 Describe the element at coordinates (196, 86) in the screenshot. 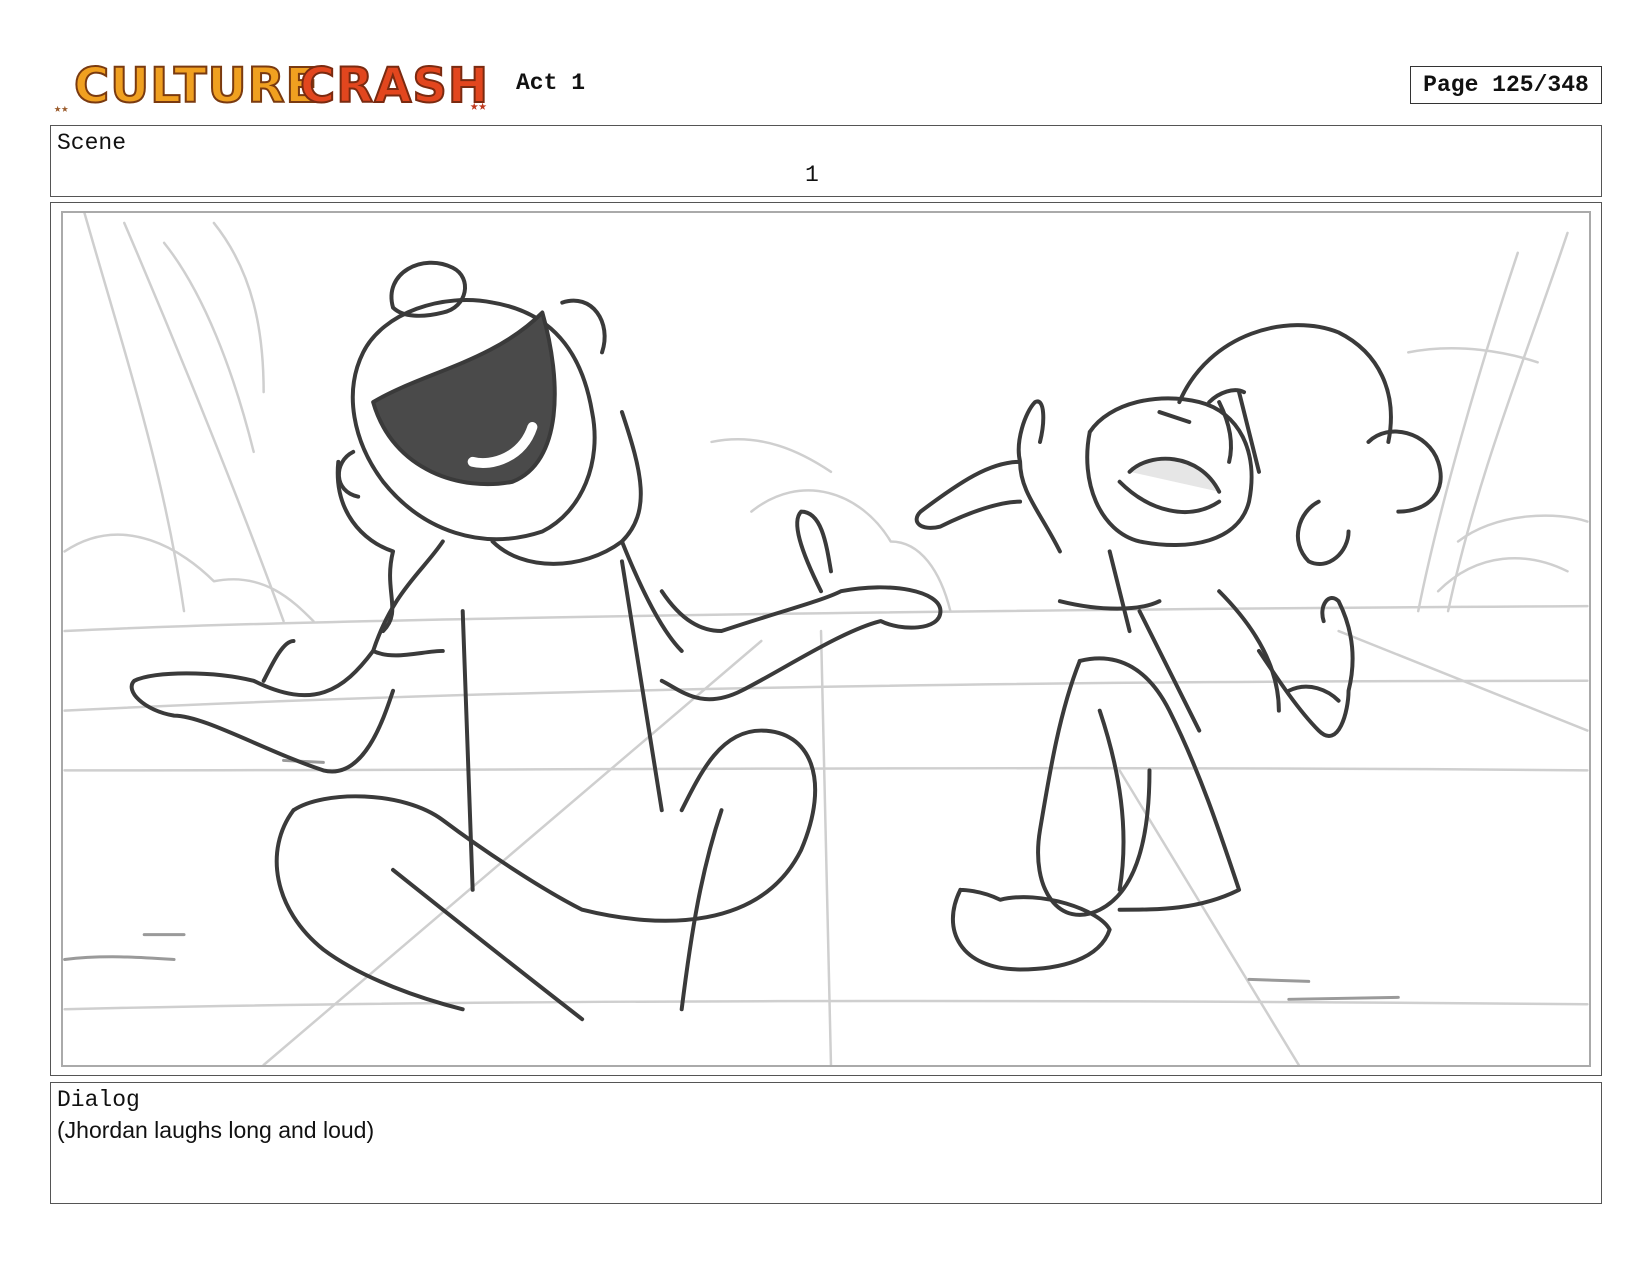

I see `svg-text: CULTURE` at that location.